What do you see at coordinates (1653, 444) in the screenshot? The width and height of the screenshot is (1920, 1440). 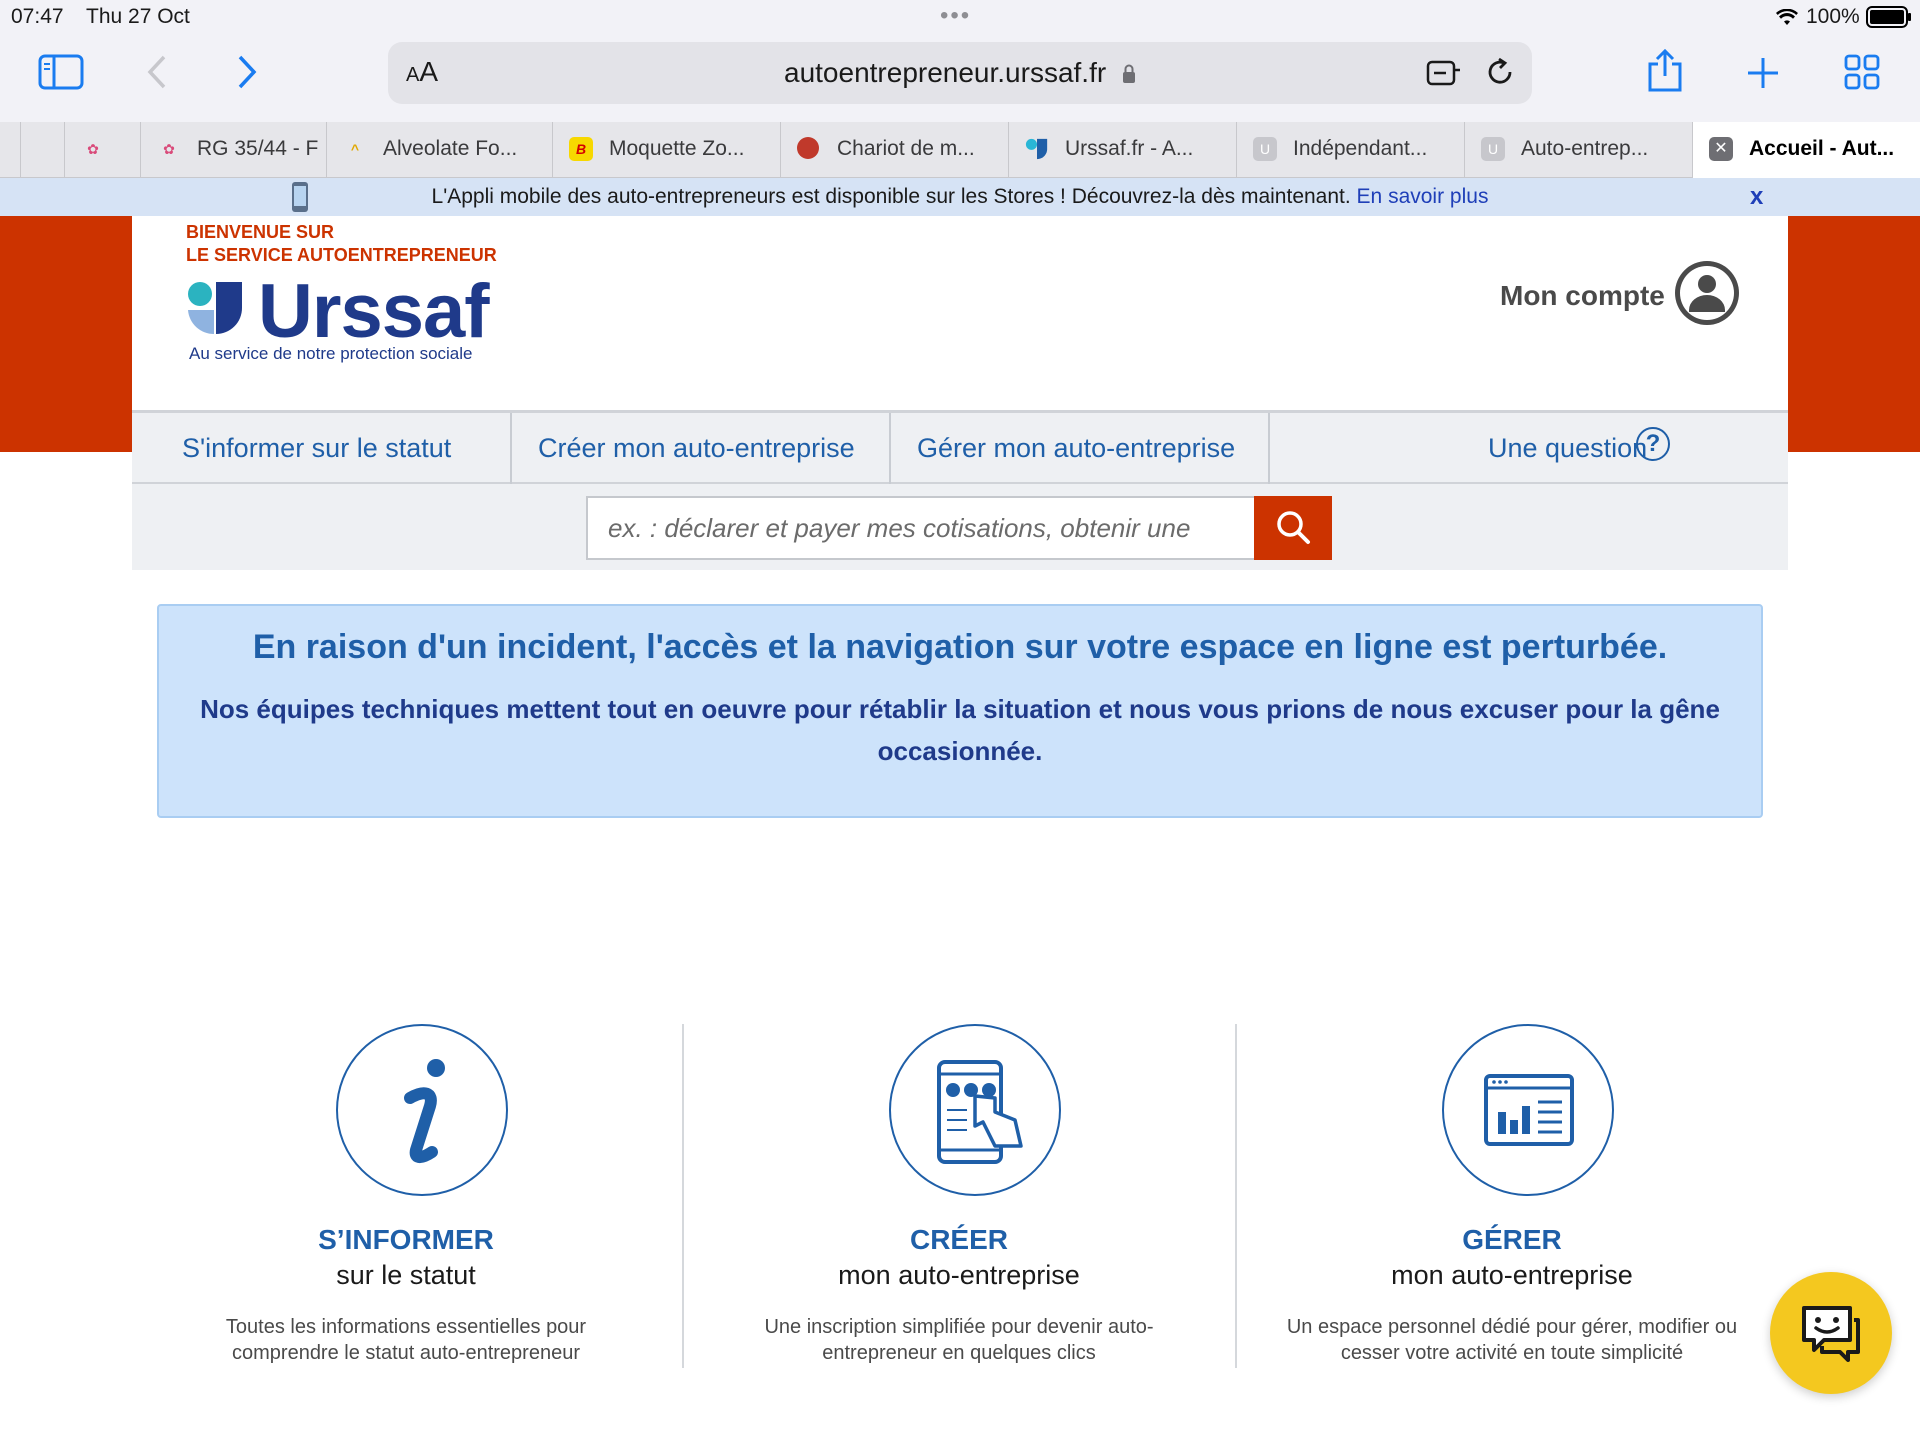 I see `help-question-icon: ?` at bounding box center [1653, 444].